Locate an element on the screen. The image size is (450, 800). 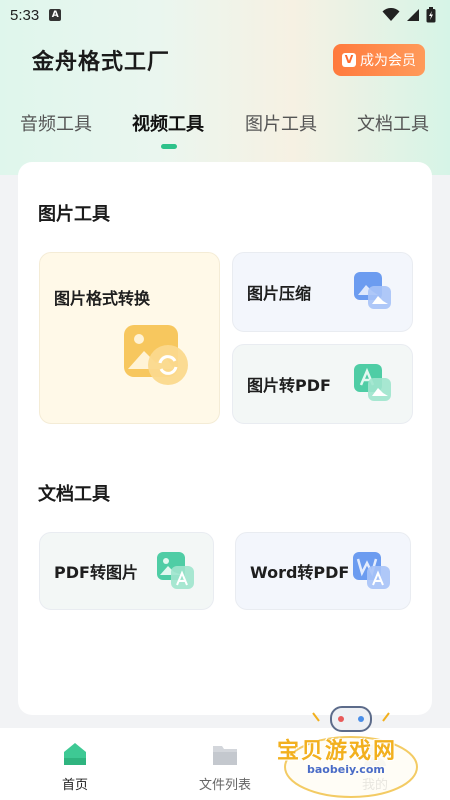
category-tabs: 音频工具 视频工具 图片工具 文档工具 is located at coordinates (225, 122).